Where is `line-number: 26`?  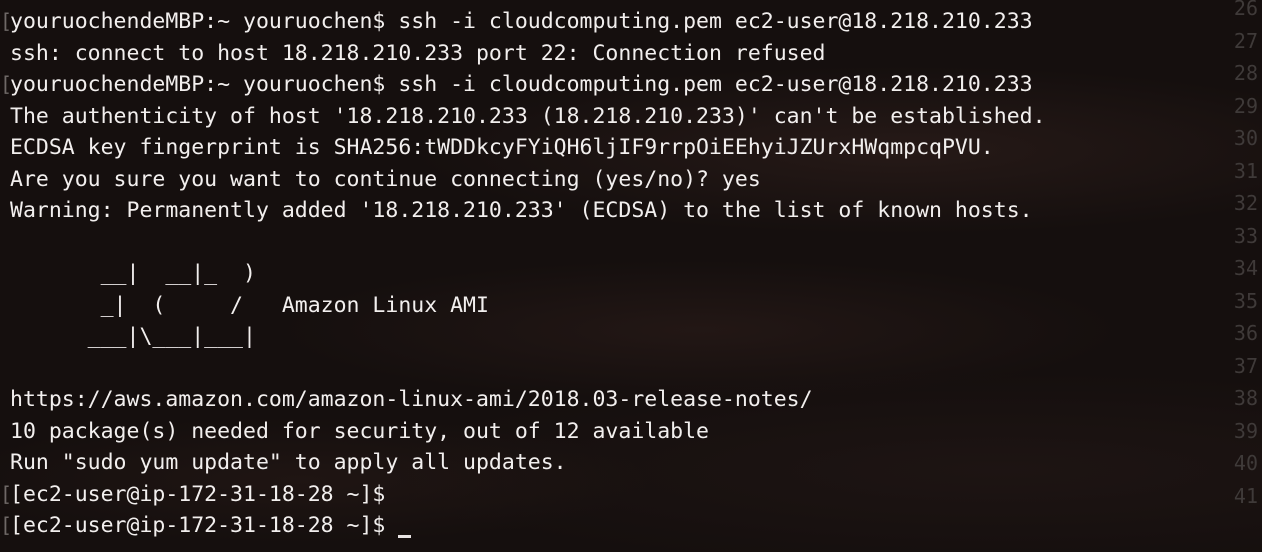 line-number: 26 is located at coordinates (1245, 10).